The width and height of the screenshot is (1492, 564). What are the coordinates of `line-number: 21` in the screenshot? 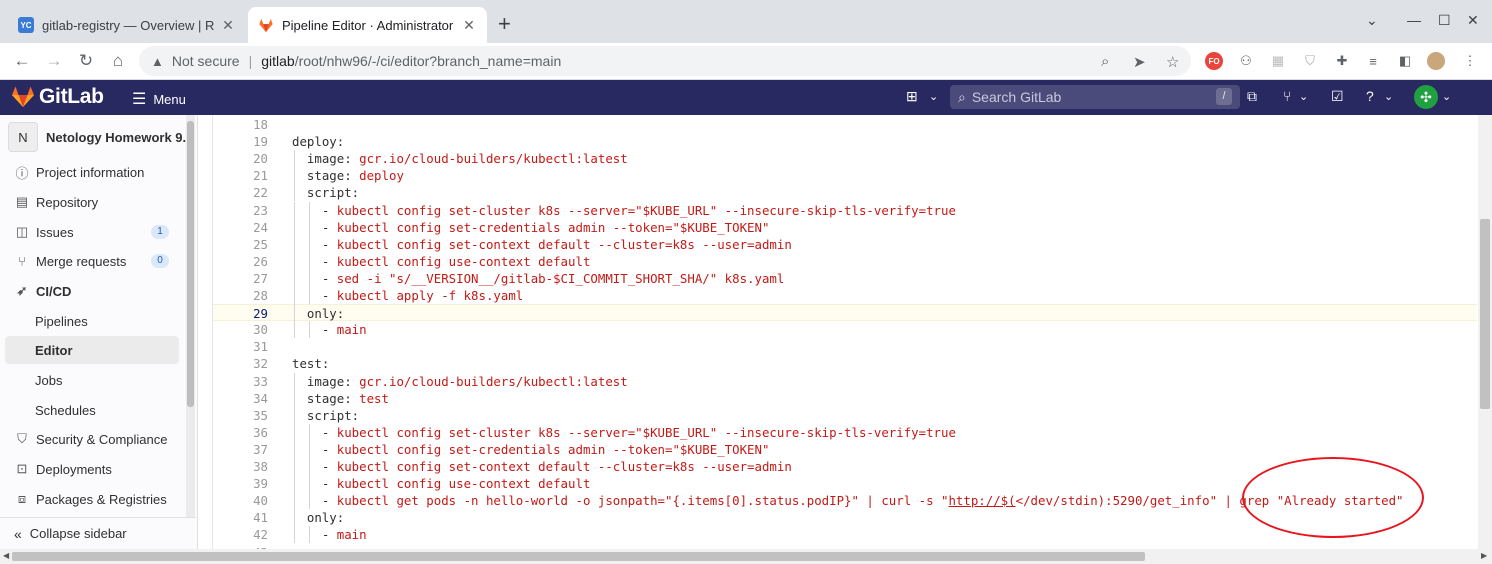 It's located at (260, 176).